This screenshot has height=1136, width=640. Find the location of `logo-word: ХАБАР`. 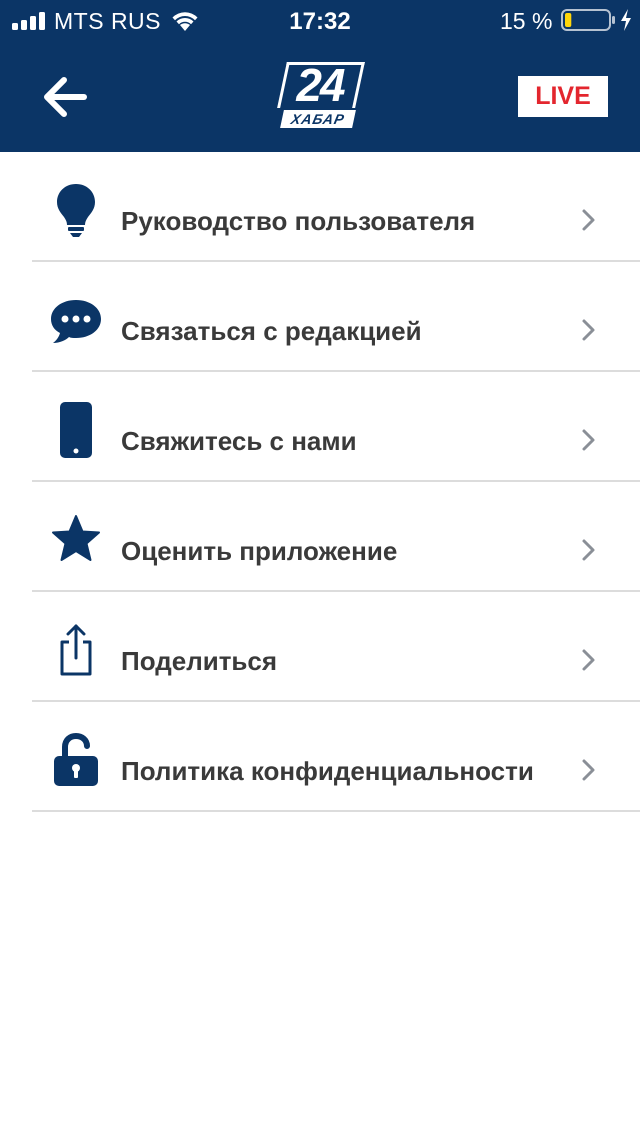

logo-word: ХАБАР is located at coordinates (318, 119).